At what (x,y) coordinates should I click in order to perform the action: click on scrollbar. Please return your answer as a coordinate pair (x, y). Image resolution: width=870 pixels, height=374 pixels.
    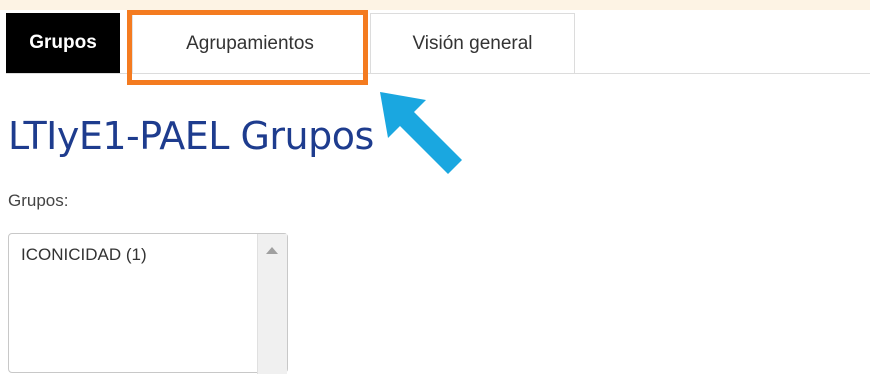
    Looking at the image, I should click on (272, 304).